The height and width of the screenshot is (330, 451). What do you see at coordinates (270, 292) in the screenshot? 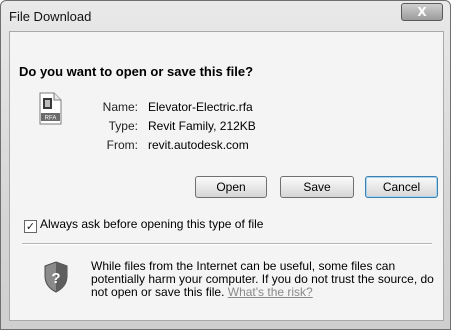
I see `whats-the-risk-link: What's the risk?` at bounding box center [270, 292].